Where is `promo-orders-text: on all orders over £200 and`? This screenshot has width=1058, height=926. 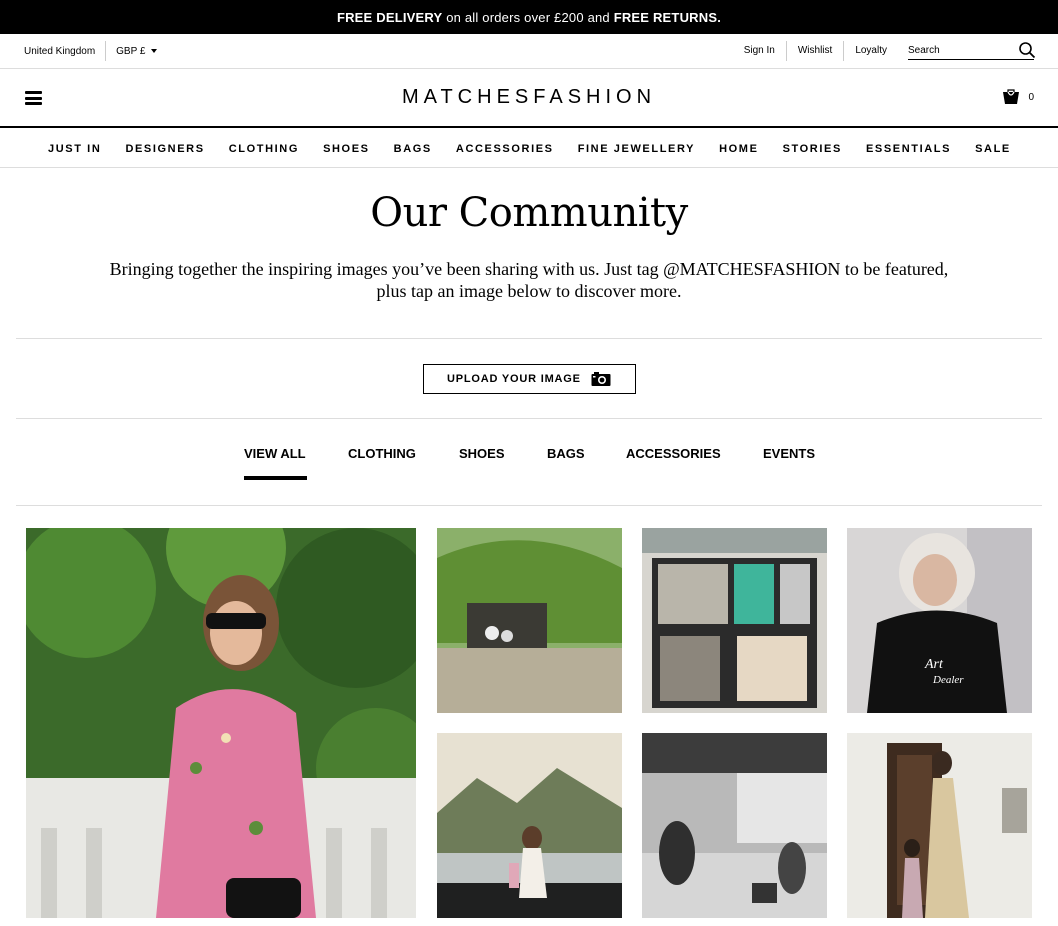
promo-orders-text: on all orders over £200 and is located at coordinates (528, 17).